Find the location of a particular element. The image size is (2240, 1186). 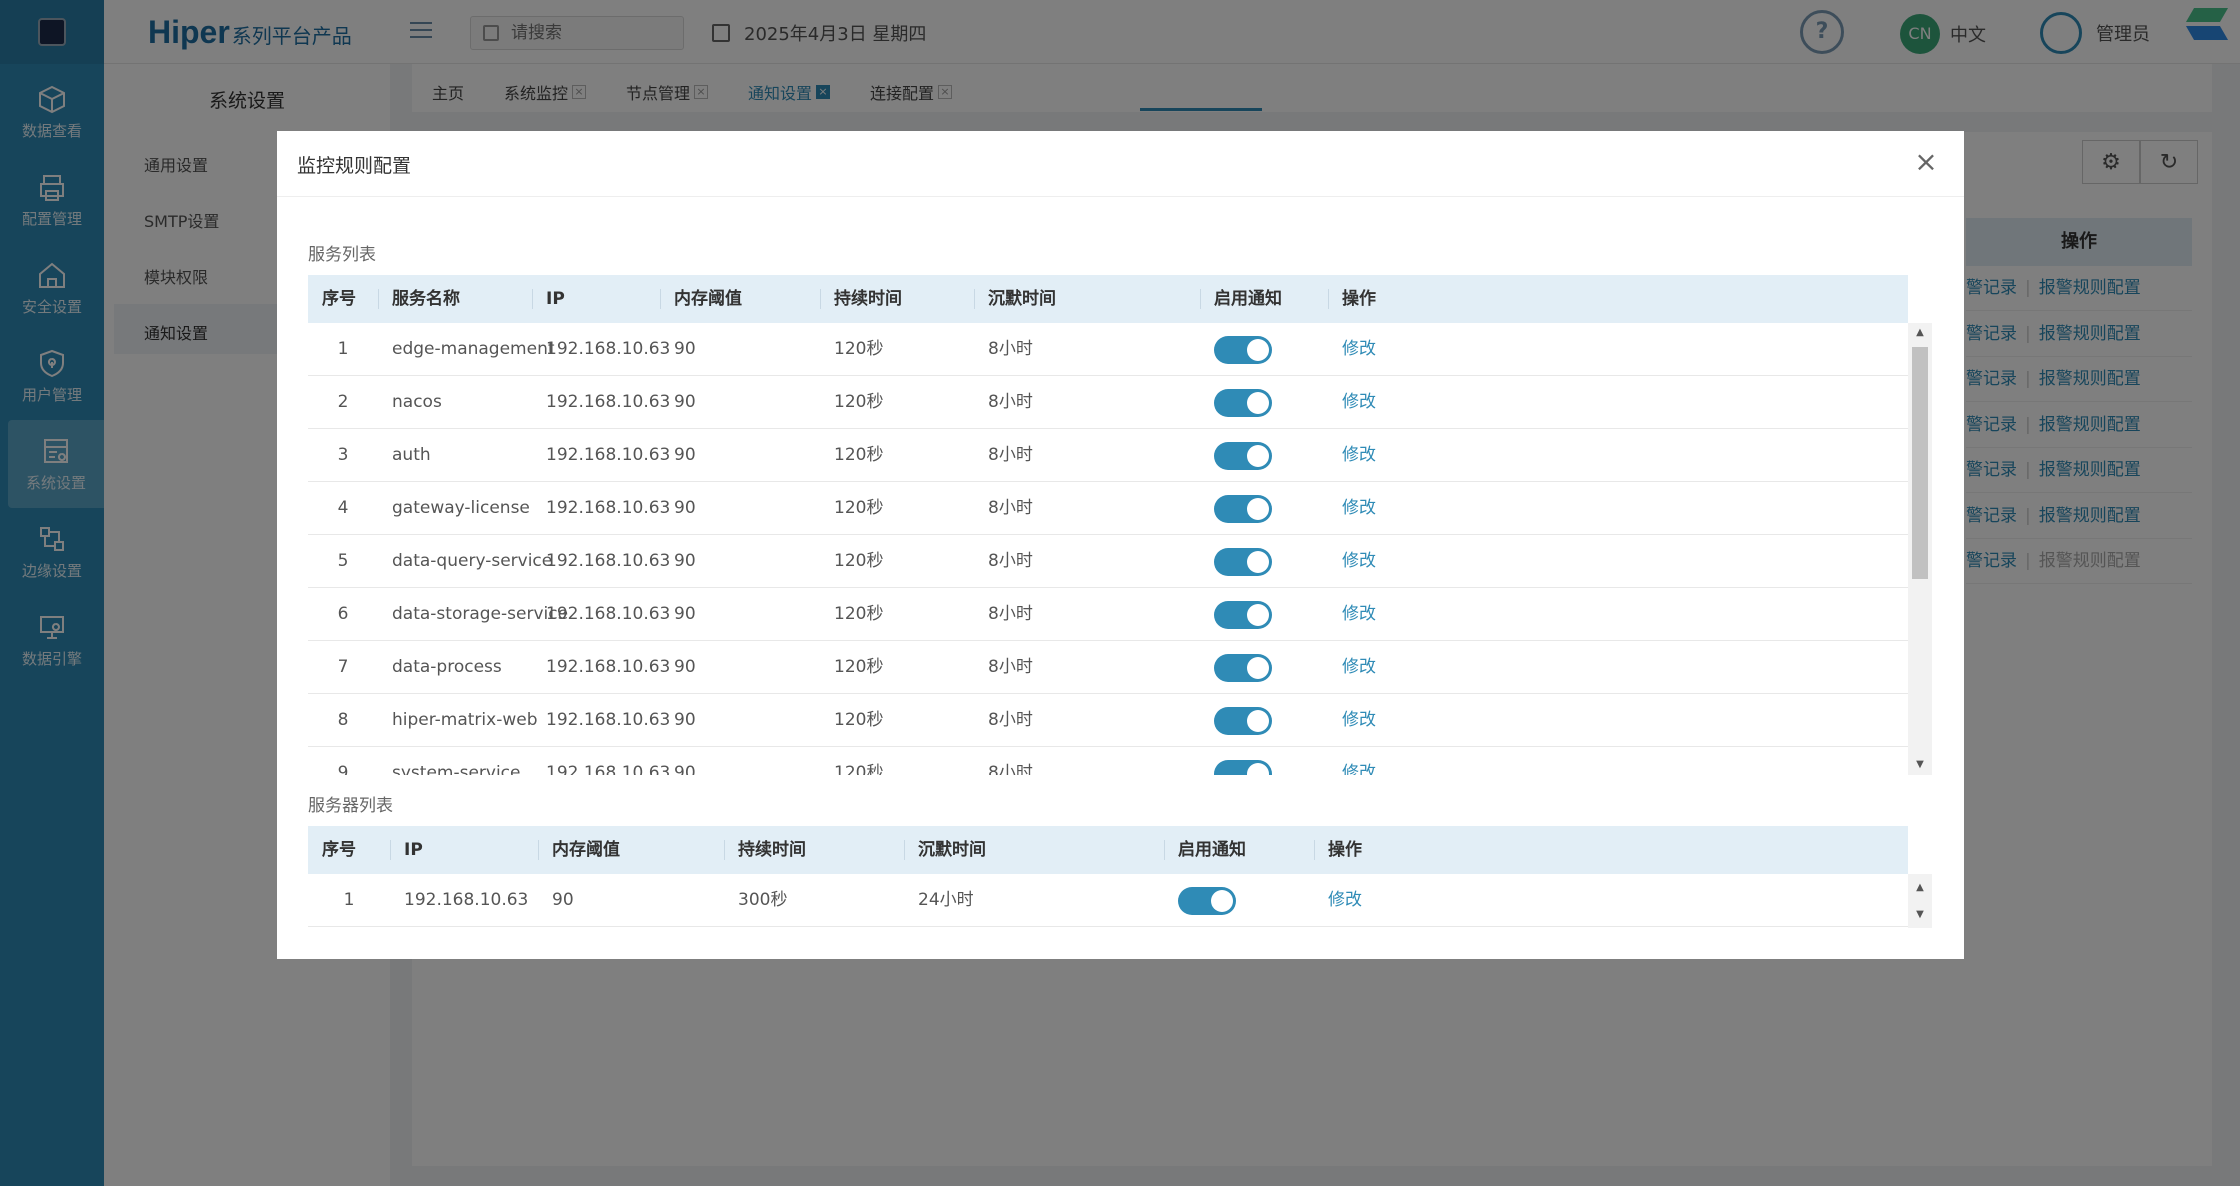

table-row: 2 nacos 192.168.10.63 90 120秒 8小时 修改 is located at coordinates (1108, 402).